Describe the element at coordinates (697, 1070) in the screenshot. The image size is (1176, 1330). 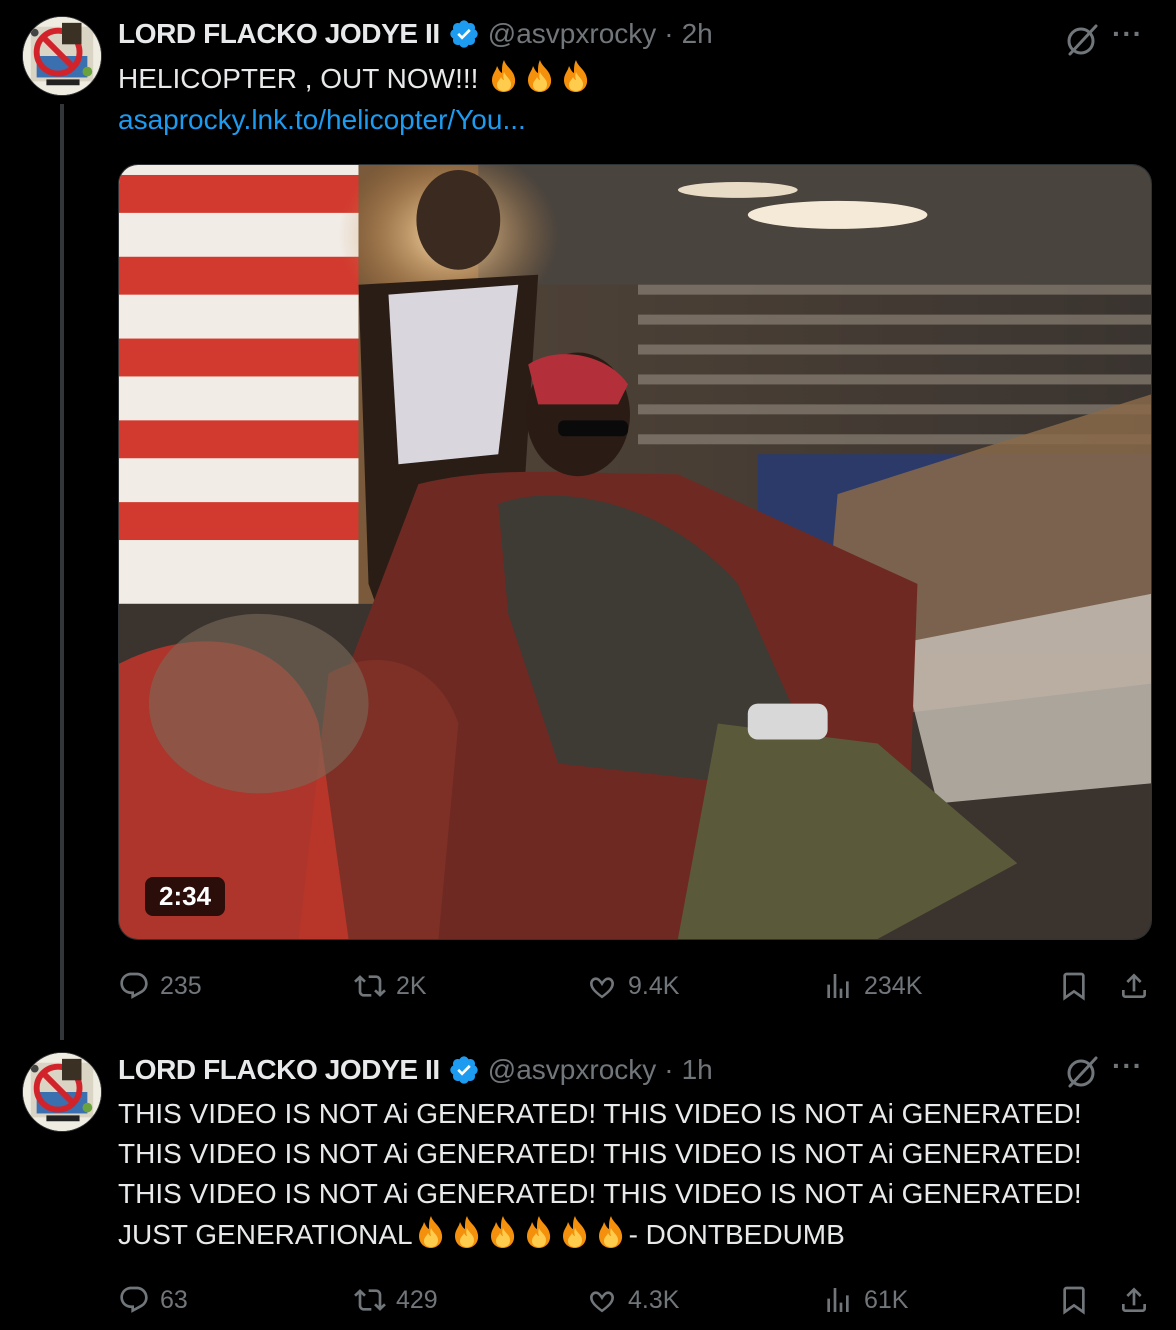
I see `timestamp: 1h` at that location.